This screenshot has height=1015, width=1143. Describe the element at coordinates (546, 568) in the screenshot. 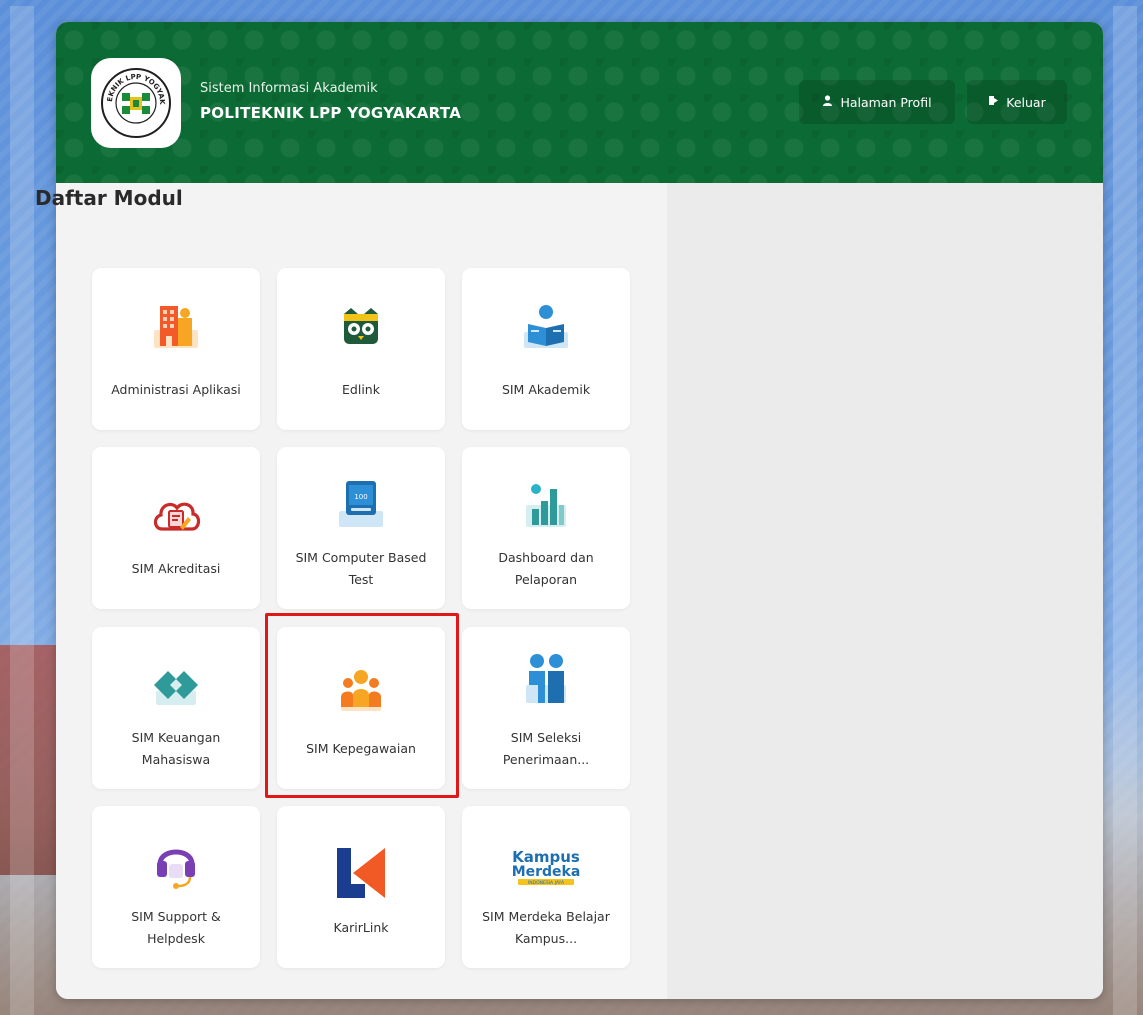

I see `module-label: Dashboard dan Pelaporan` at that location.